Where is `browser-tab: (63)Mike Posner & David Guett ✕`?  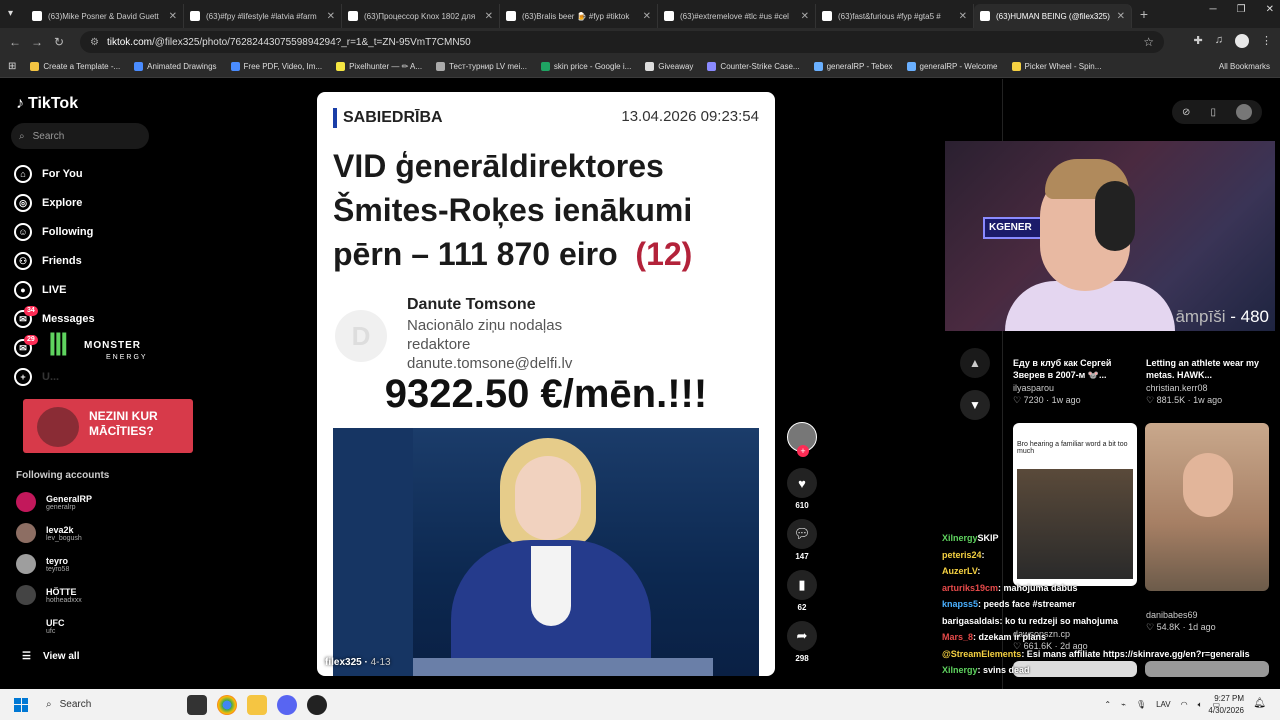
browser-tab: (63)Mike Posner & David Guett ✕ is located at coordinates (105, 16).